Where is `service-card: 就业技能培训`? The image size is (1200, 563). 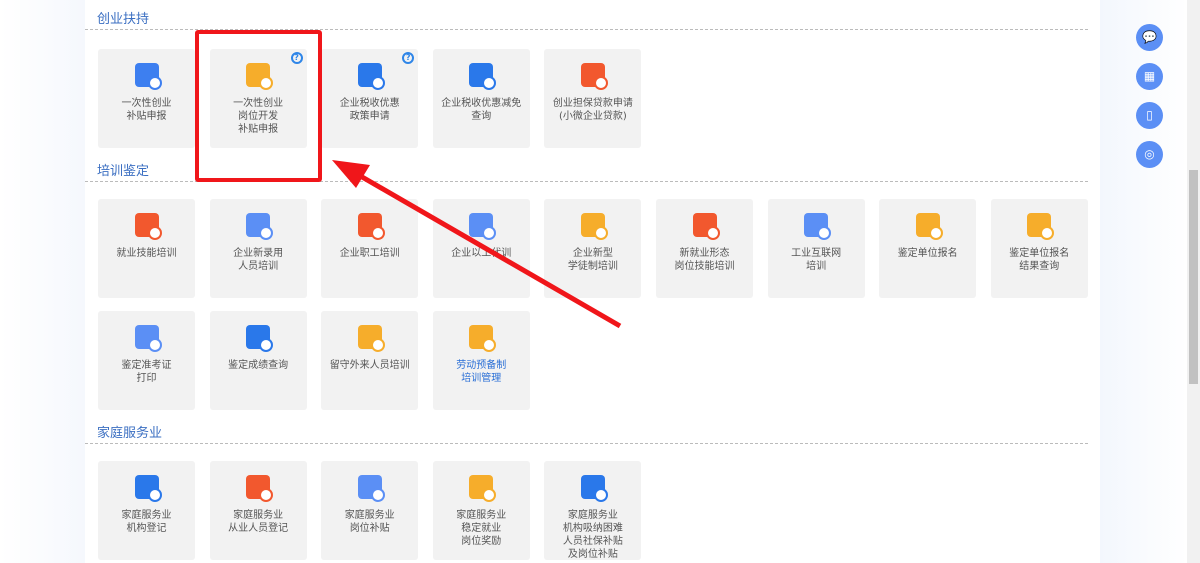 service-card: 就业技能培训 is located at coordinates (146, 248).